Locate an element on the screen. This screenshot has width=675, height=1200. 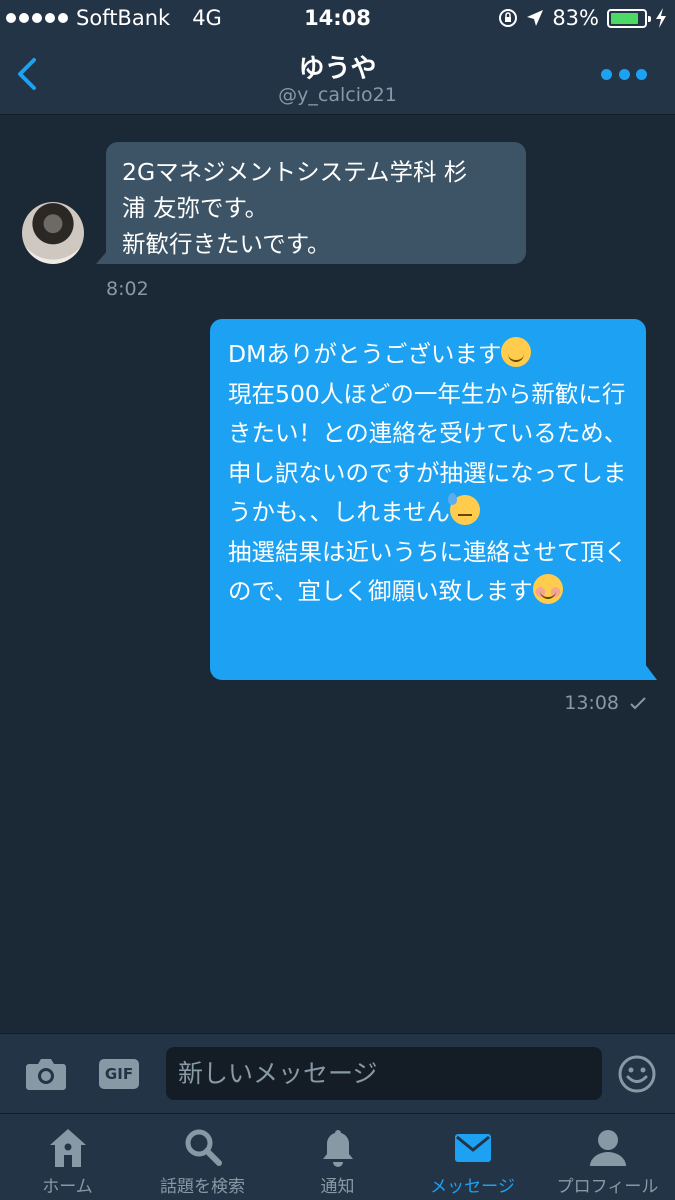
outgoing-message-text: DMありがとうございます is located at coordinates (365, 354).